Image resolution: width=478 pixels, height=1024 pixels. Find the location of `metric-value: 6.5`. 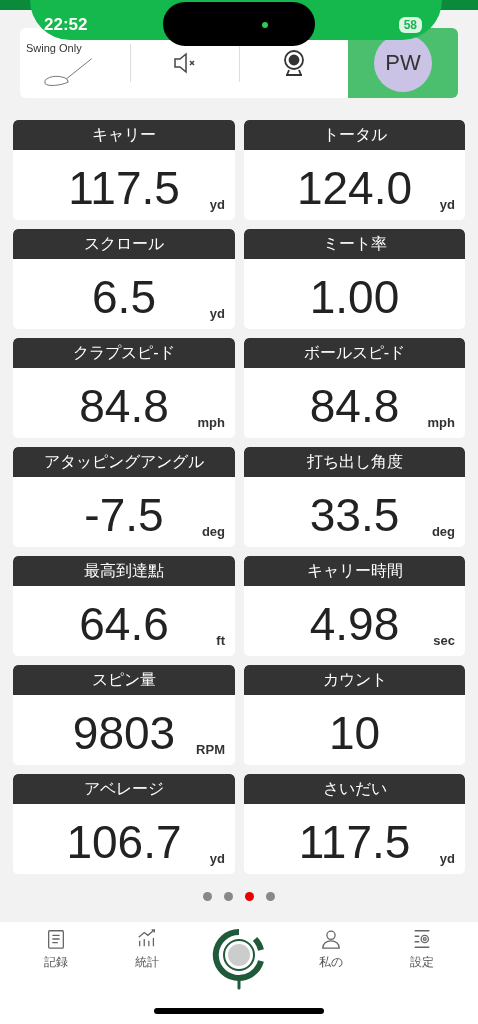

metric-value: 6.5 is located at coordinates (124, 297).